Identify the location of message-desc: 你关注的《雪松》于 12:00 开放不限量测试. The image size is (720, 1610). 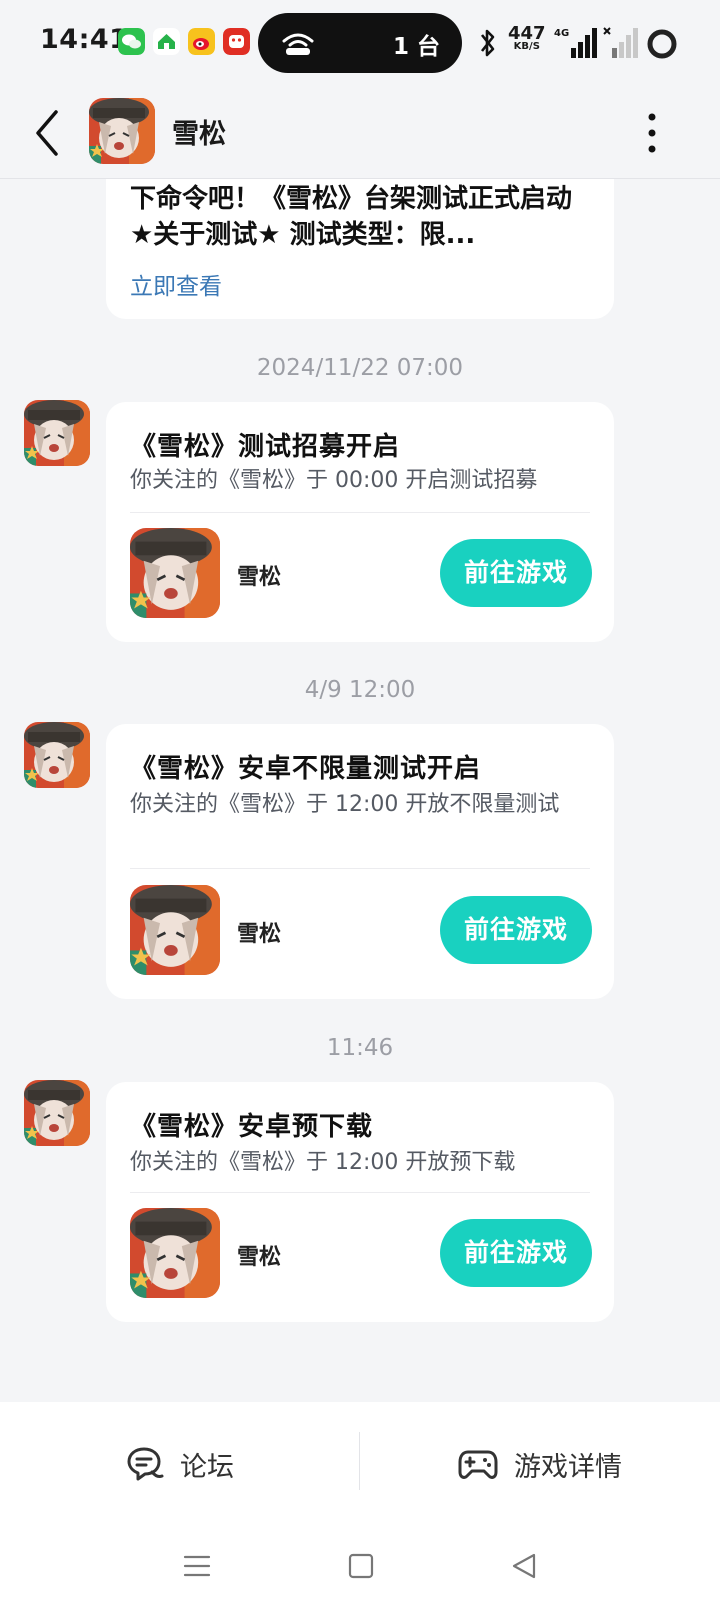
(345, 804).